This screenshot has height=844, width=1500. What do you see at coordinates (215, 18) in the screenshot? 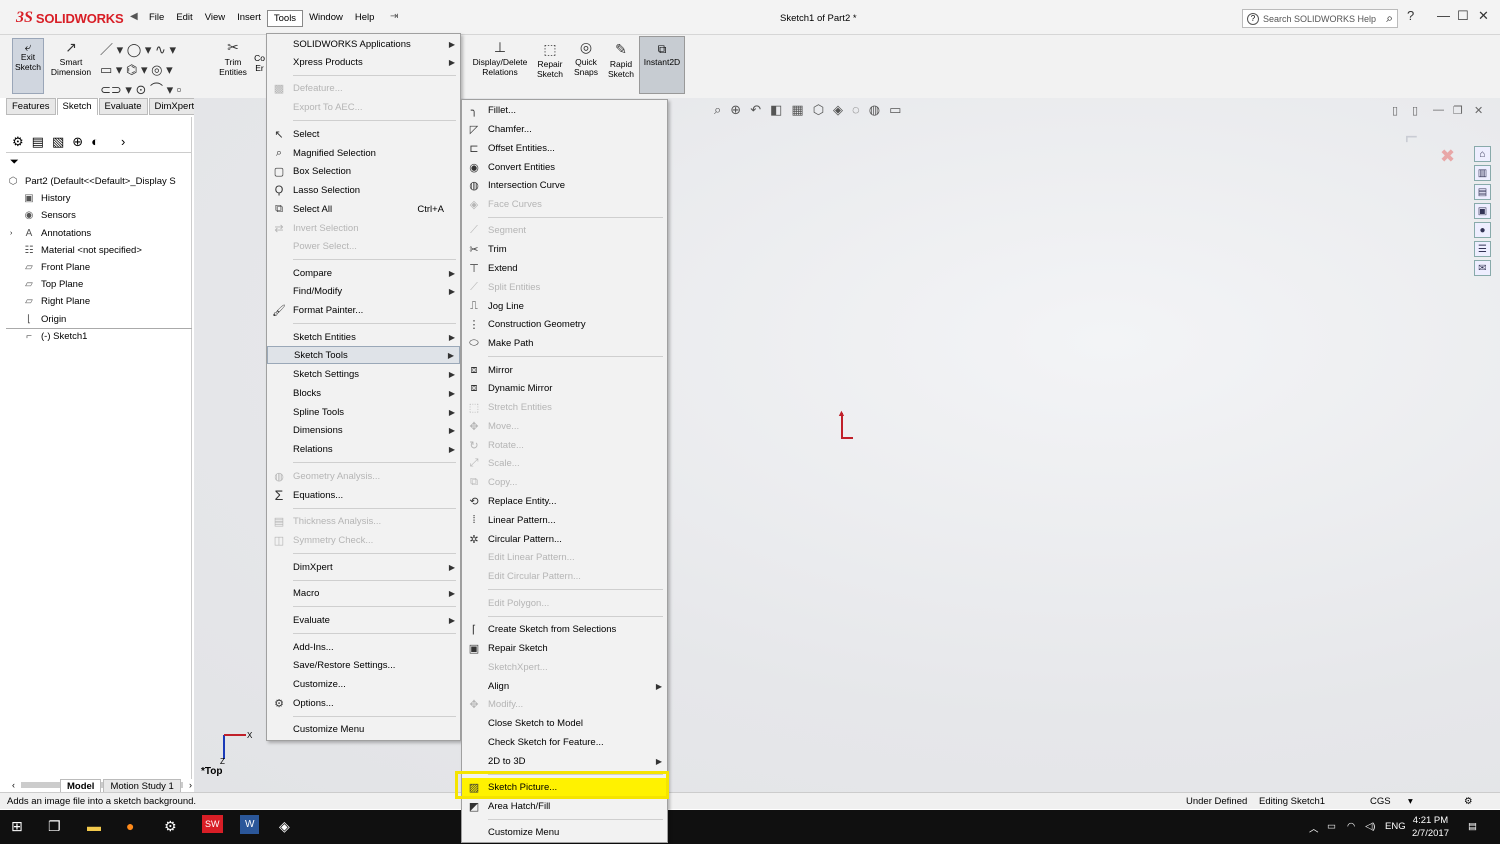
I see `menu-view: View` at bounding box center [215, 18].